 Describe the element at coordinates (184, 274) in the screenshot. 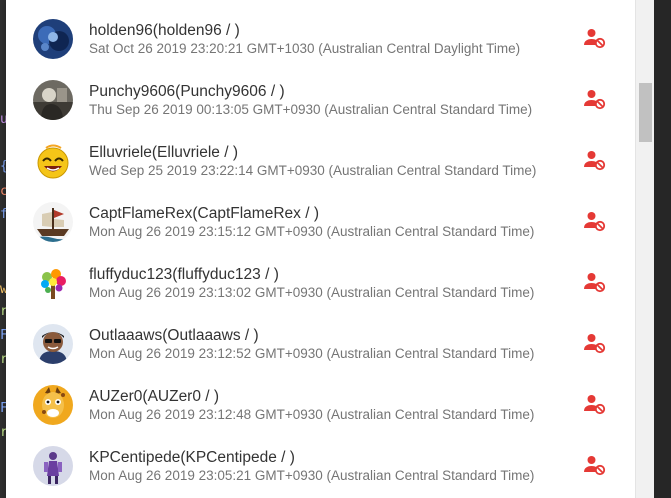

I see `user-name: fluffyduc123(fluffyduc123 / )` at that location.